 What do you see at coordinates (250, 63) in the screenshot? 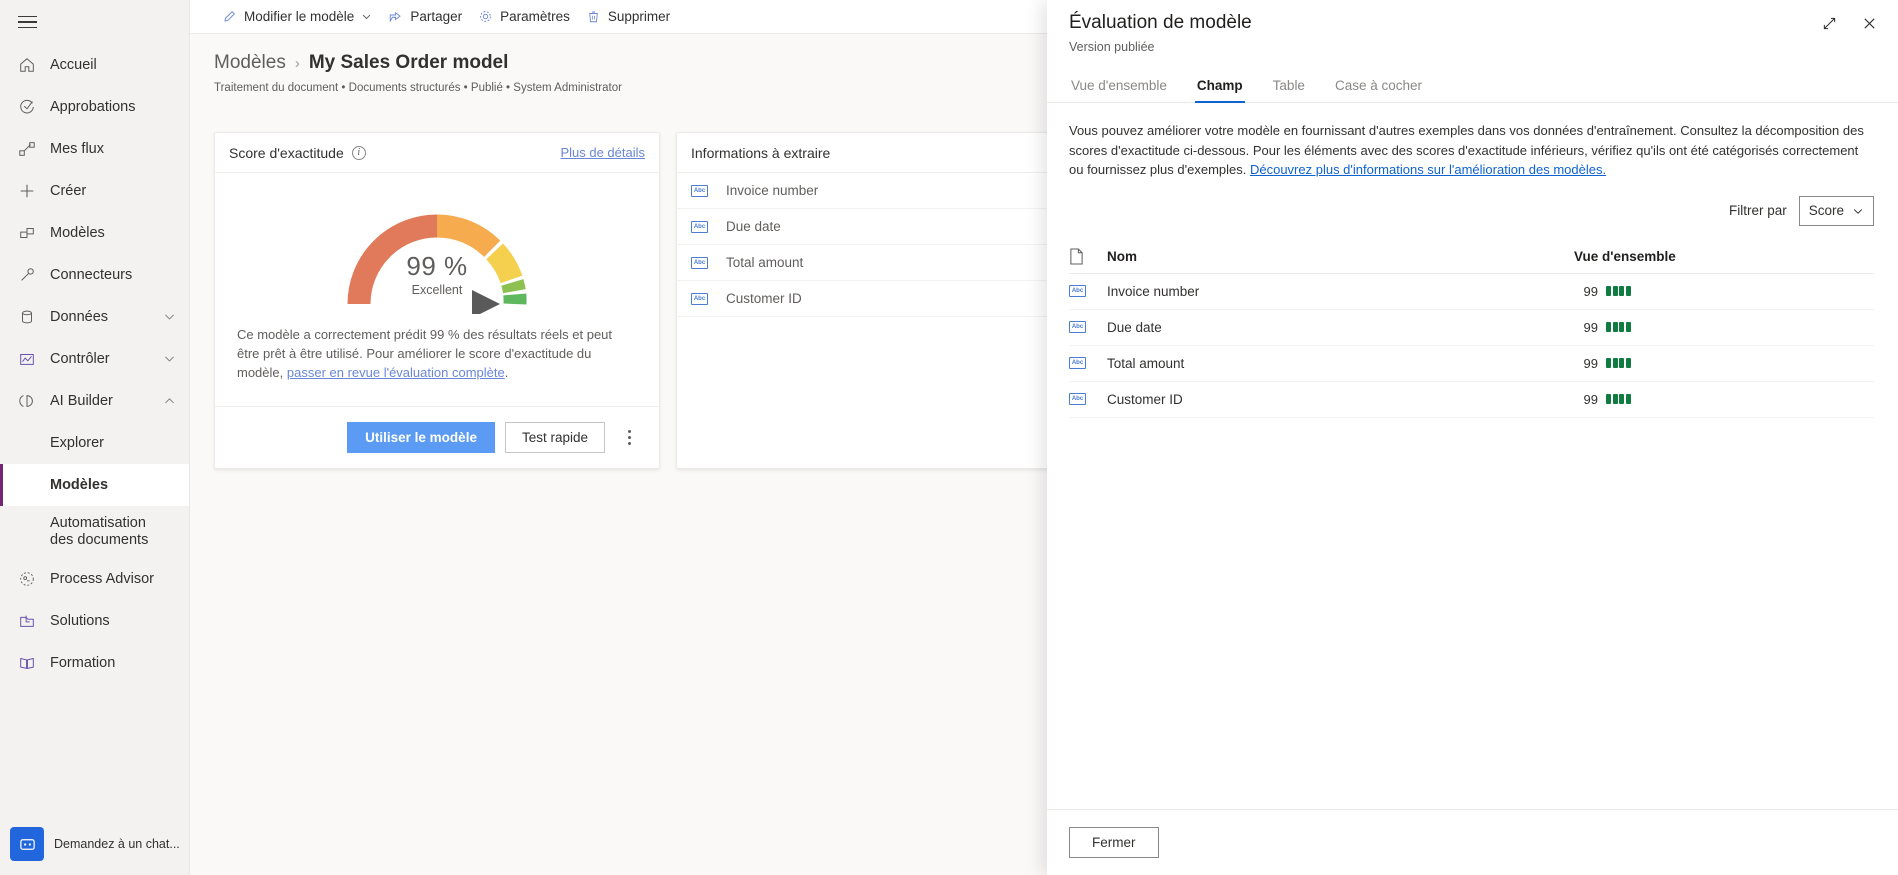
I see `breadcrumb-parent: Modèles` at bounding box center [250, 63].